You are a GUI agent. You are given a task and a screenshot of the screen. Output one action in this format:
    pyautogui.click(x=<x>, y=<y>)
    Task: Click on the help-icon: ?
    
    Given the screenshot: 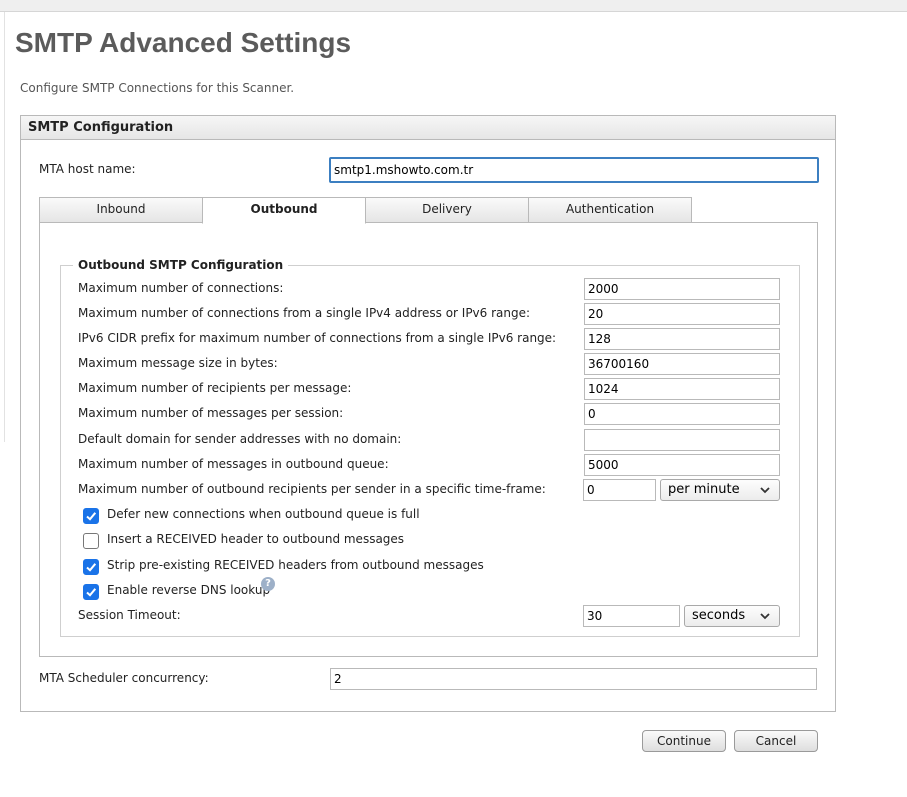 What is the action you would take?
    pyautogui.click(x=268, y=584)
    